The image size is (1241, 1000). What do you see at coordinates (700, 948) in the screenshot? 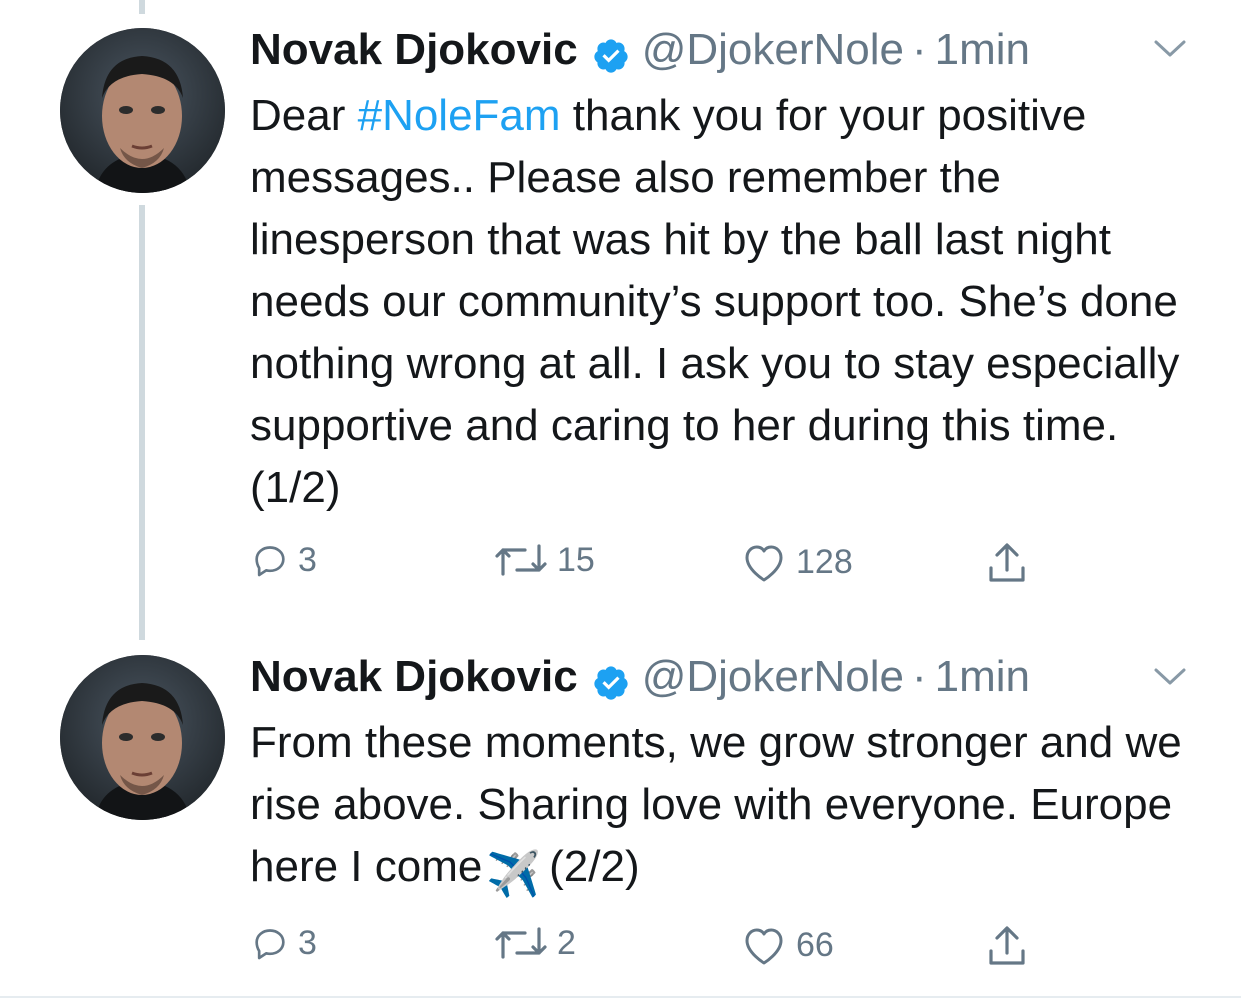
I see `tweet-actions: 3 2 66` at bounding box center [700, 948].